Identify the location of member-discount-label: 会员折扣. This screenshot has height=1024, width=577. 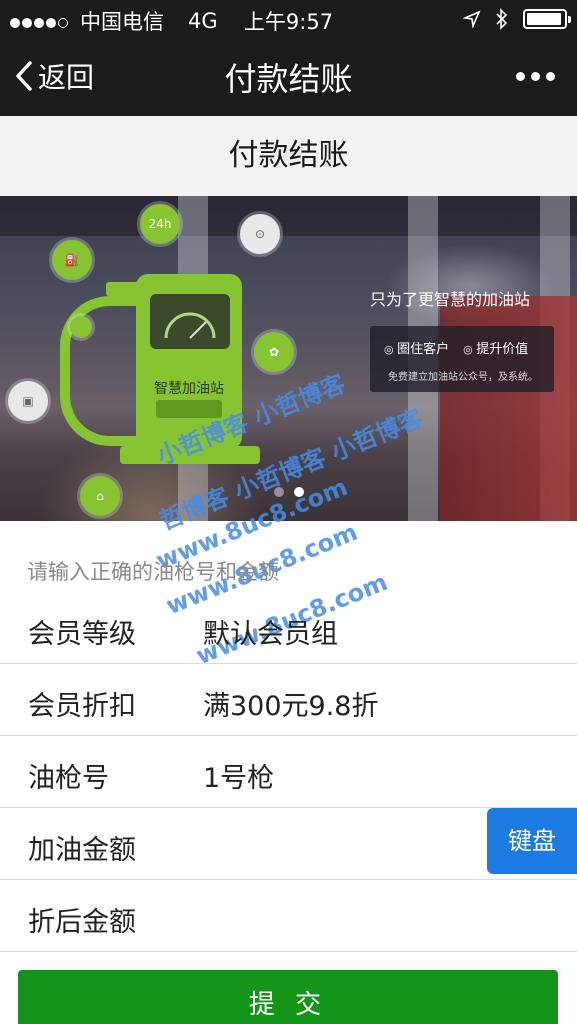
(82, 706).